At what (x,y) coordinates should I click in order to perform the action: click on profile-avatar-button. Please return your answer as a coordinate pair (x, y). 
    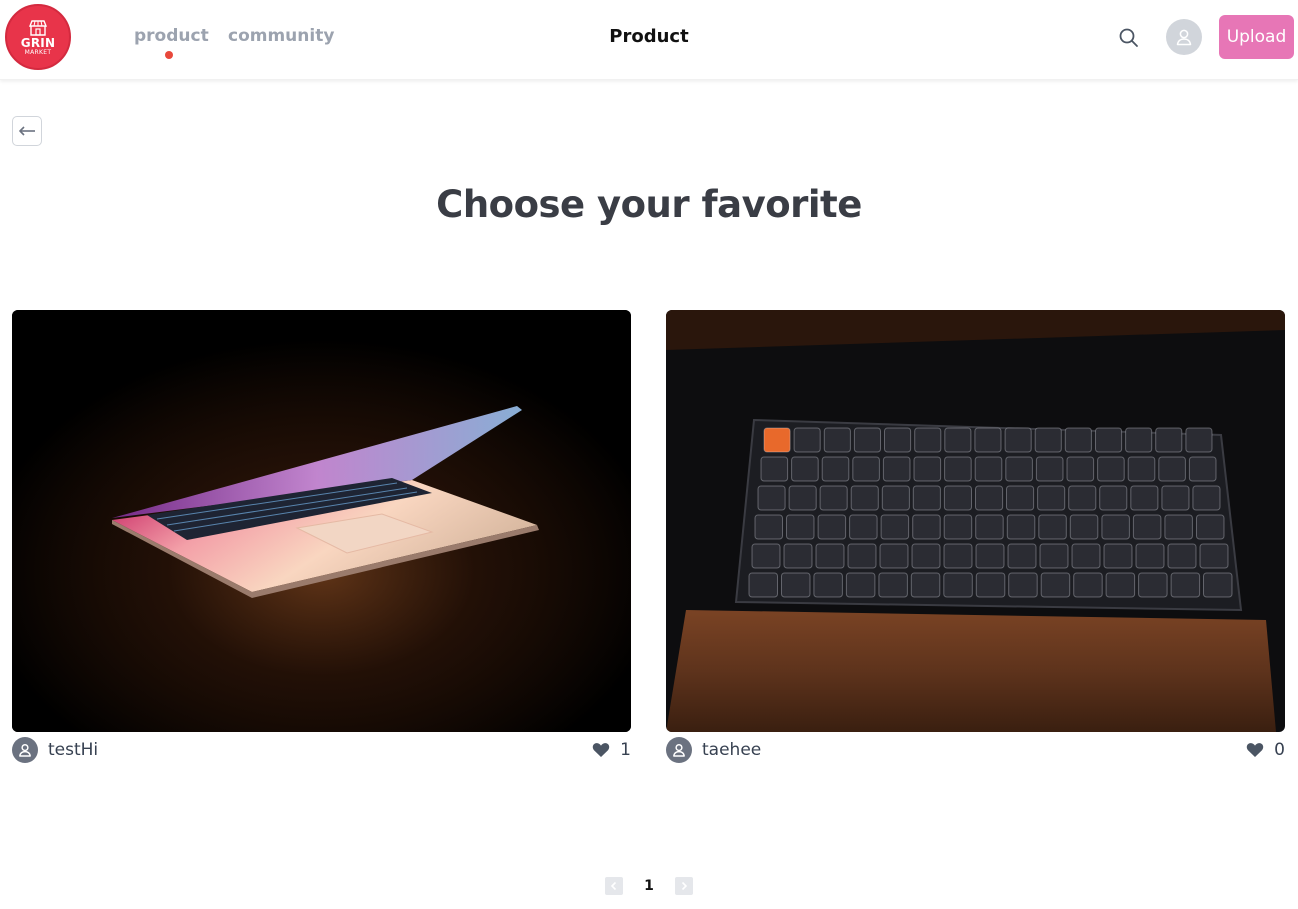
    Looking at the image, I should click on (1184, 37).